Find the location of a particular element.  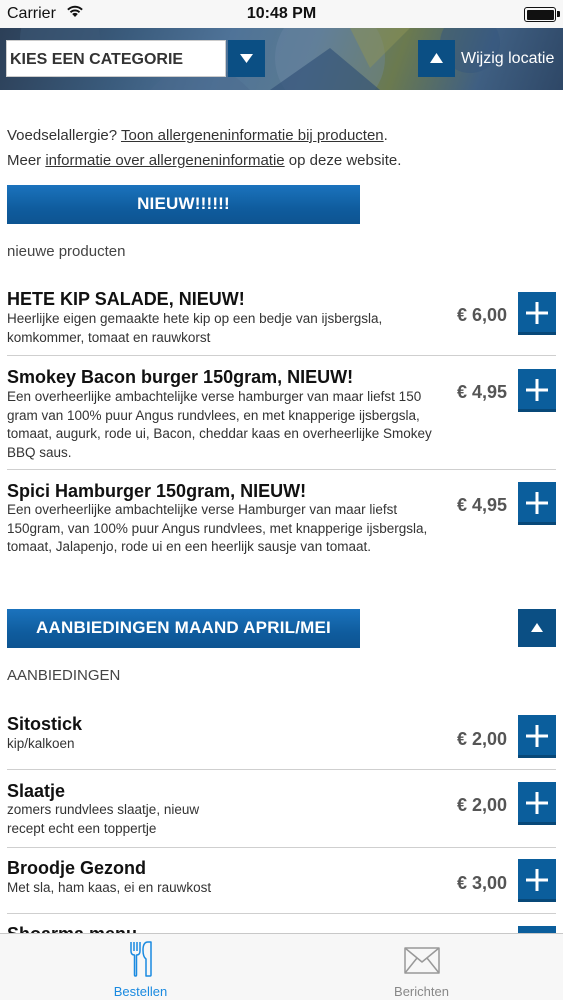

tab-berichten: Berichten is located at coordinates (421, 967).